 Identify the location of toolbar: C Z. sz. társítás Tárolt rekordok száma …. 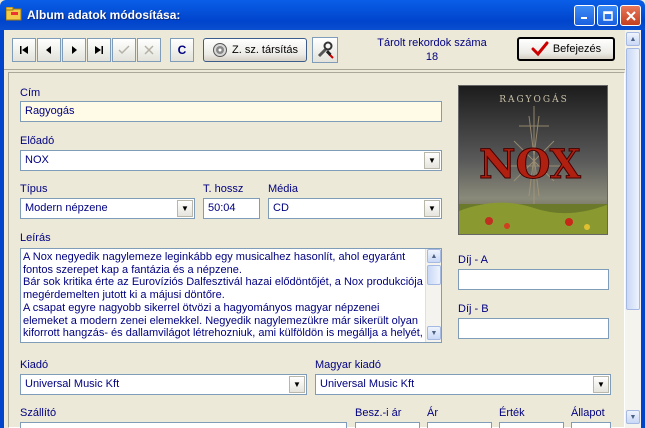
(314, 50).